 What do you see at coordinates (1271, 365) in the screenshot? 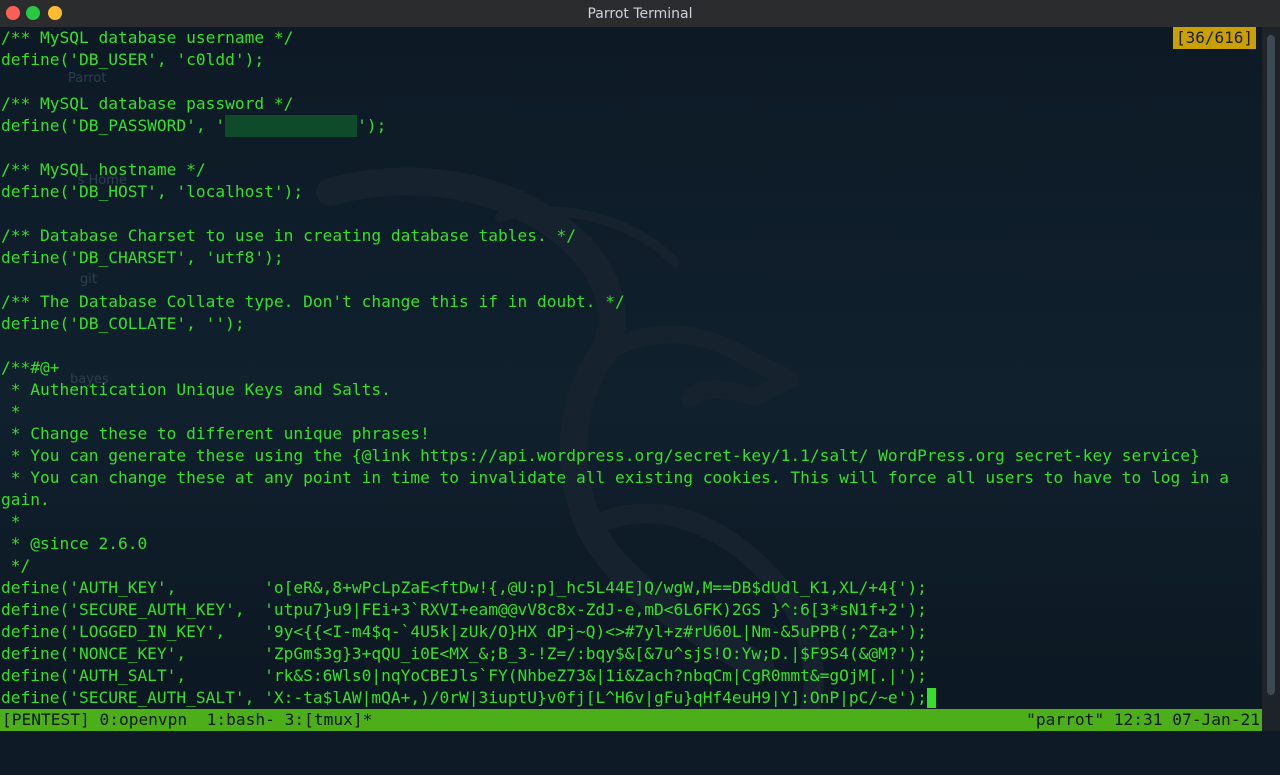
I see `scrollbar-thumb` at bounding box center [1271, 365].